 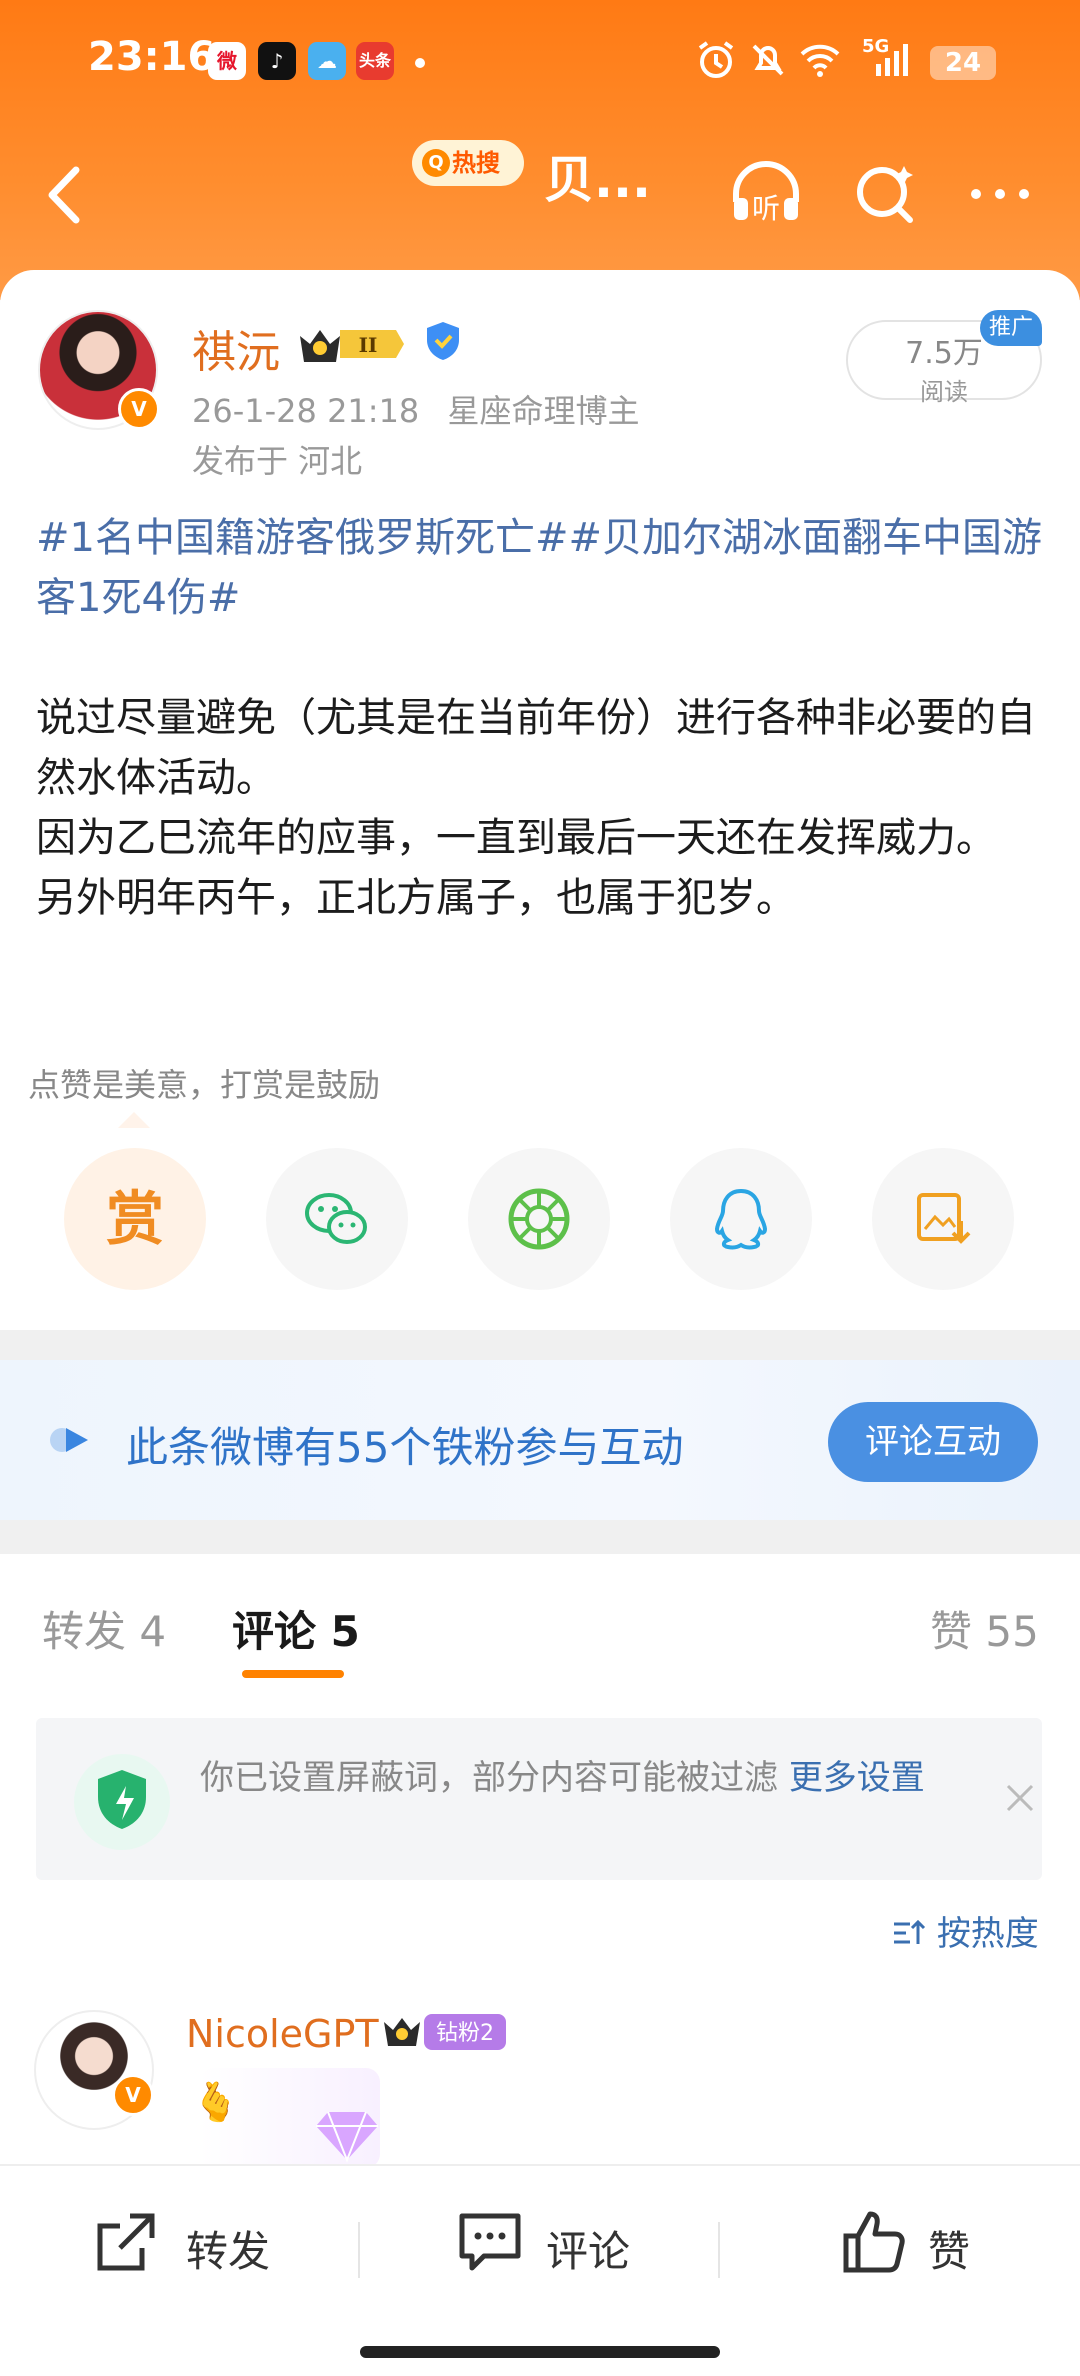 I want to click on weather-icon: ☁, so click(x=327, y=61).